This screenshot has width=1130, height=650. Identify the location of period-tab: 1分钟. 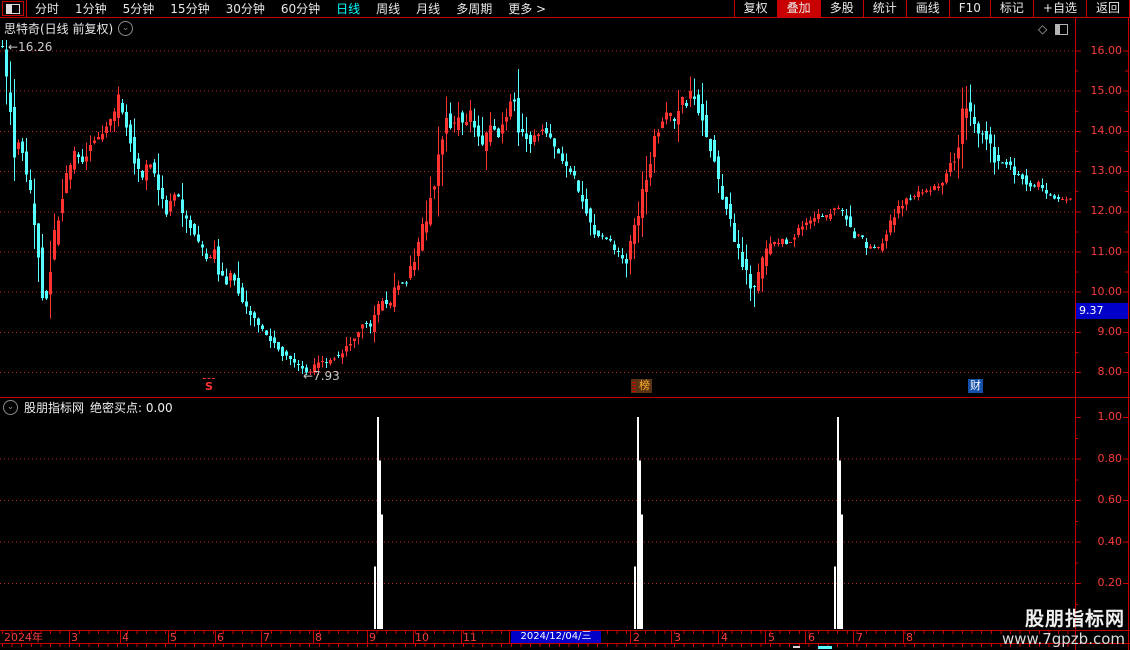
(91, 8).